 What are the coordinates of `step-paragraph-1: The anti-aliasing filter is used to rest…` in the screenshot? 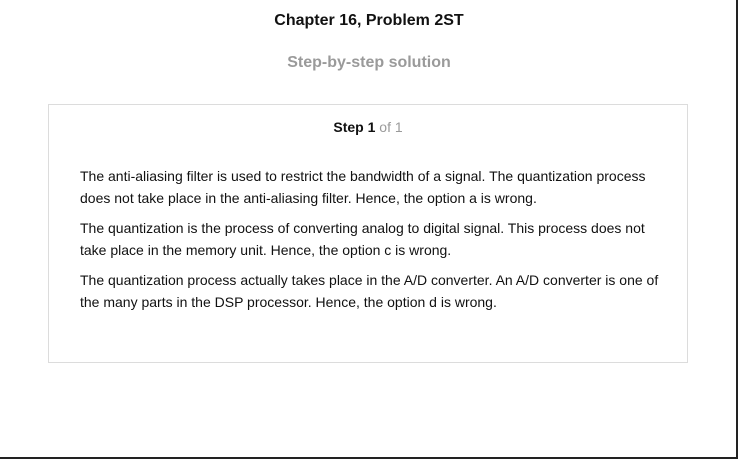 It's located at (363, 187).